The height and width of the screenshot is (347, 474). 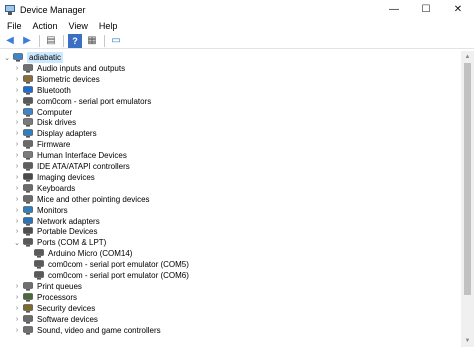 What do you see at coordinates (467, 57) in the screenshot?
I see `scroll-up-icon: ▲` at bounding box center [467, 57].